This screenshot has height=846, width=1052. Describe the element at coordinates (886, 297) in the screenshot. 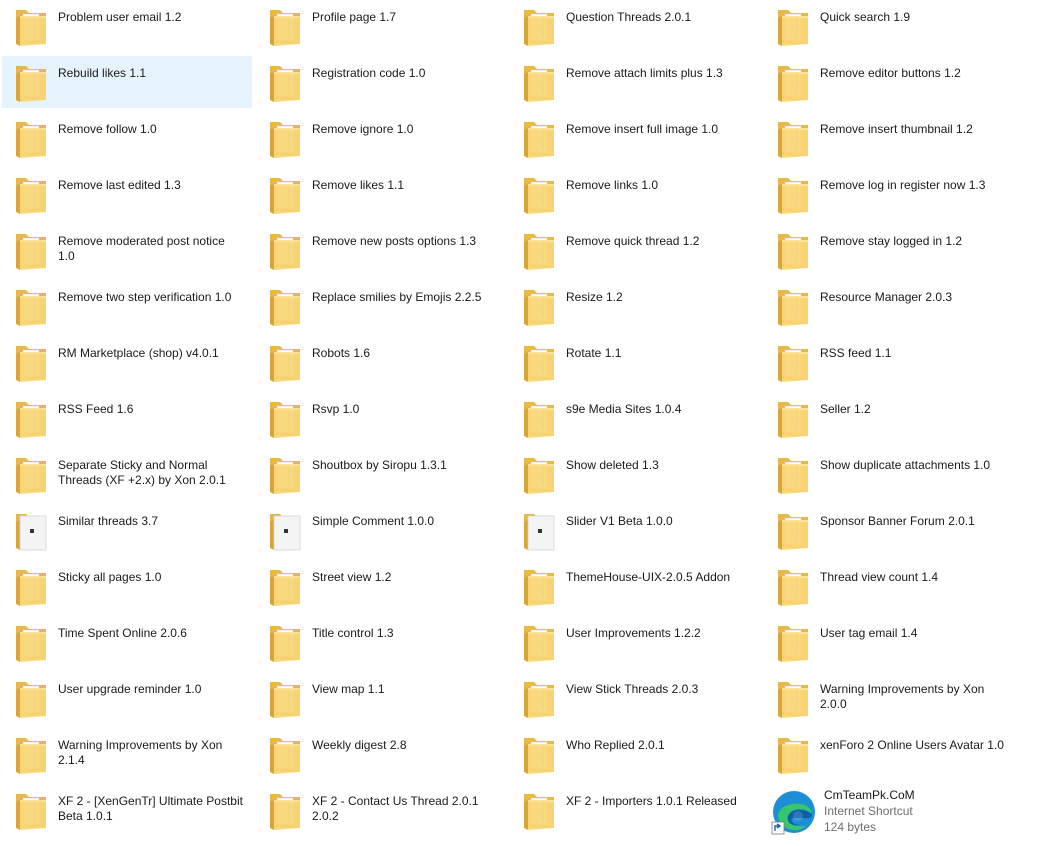

I see `item-name: Resource Manager 2.0.3` at that location.